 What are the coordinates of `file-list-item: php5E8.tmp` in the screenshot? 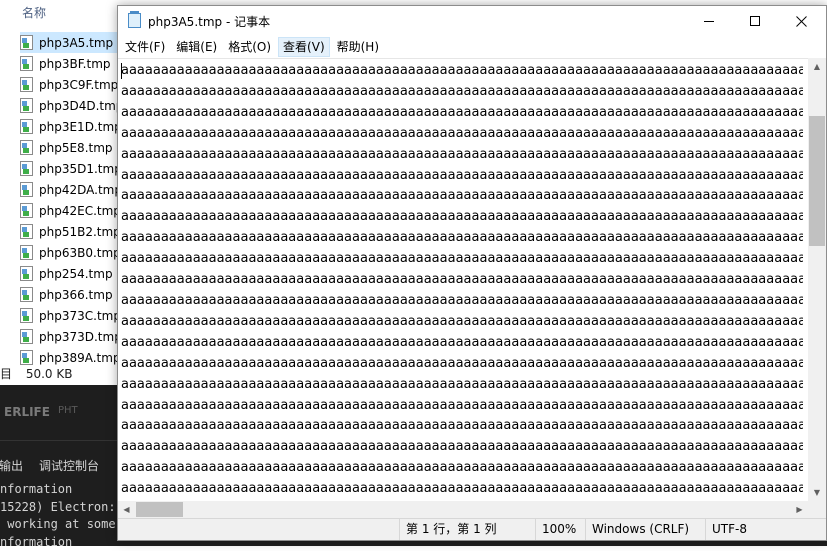 It's located at (75, 147).